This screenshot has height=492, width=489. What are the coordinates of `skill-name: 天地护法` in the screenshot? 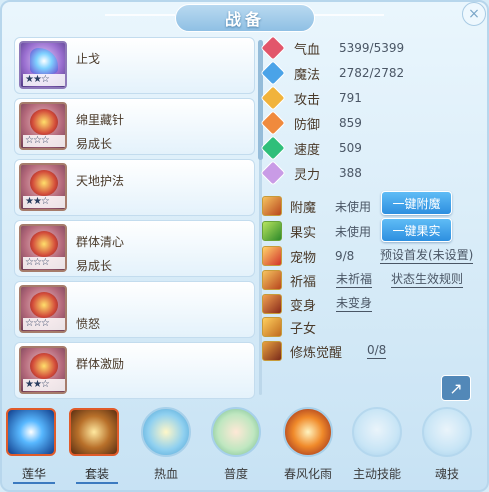 It's located at (100, 181).